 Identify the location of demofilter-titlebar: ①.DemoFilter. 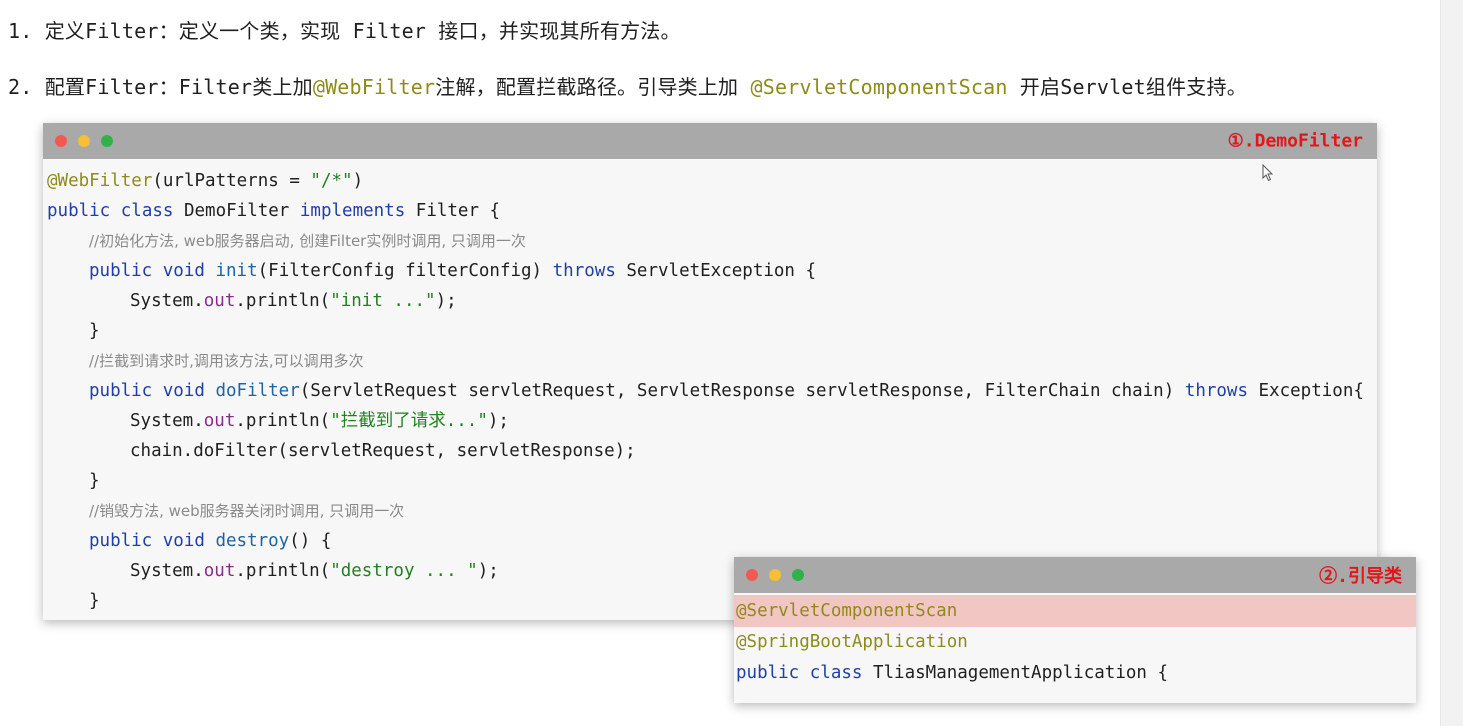
(710, 141).